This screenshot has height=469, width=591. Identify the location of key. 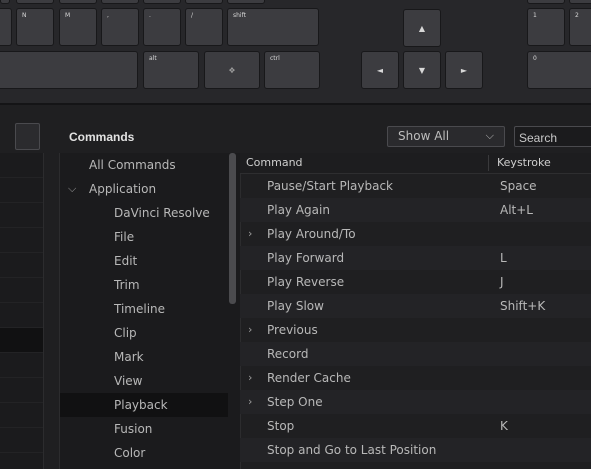
(6, 27).